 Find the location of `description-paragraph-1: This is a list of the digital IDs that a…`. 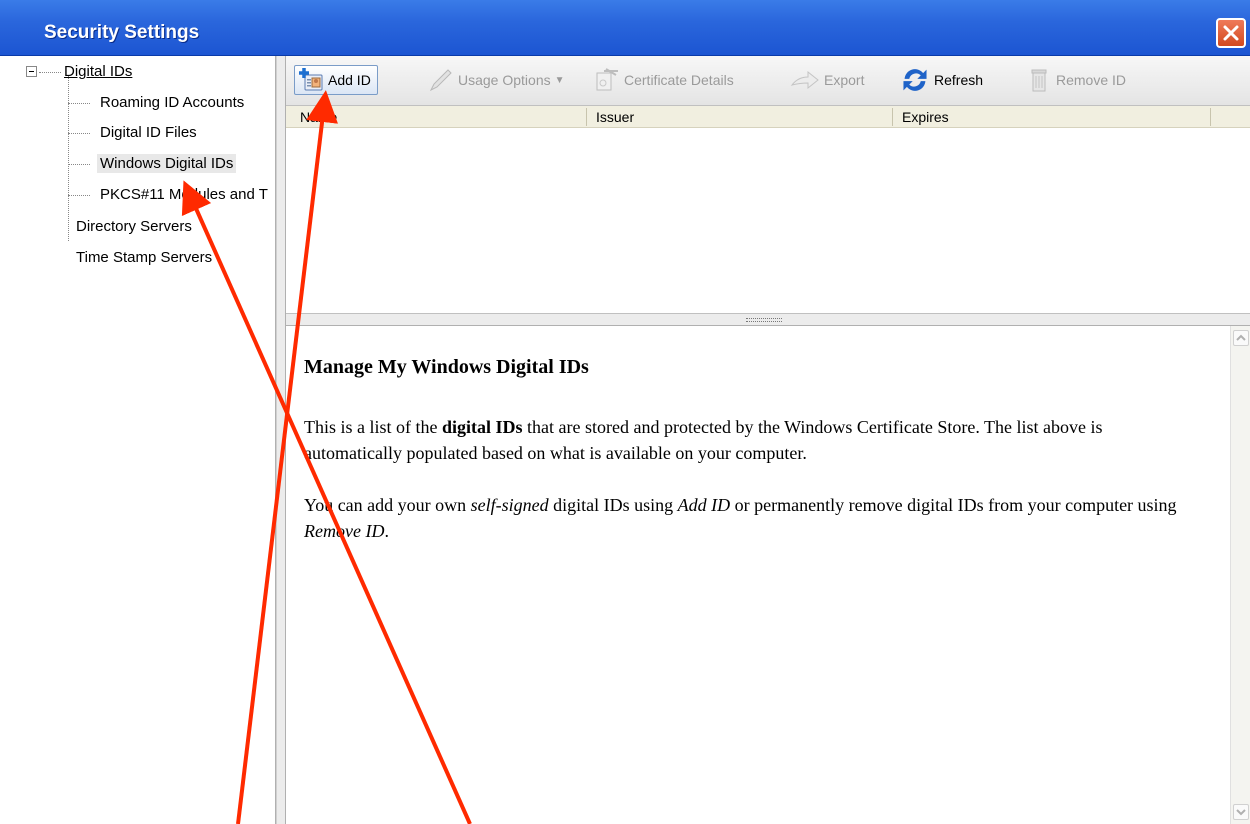

description-paragraph-1: This is a list of the digital IDs that a… is located at coordinates (703, 440).